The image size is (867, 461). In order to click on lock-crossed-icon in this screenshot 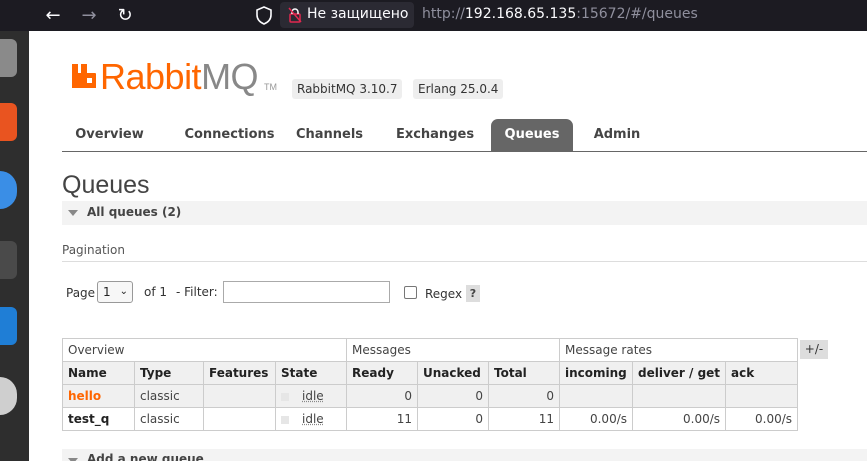, I will do `click(295, 15)`.